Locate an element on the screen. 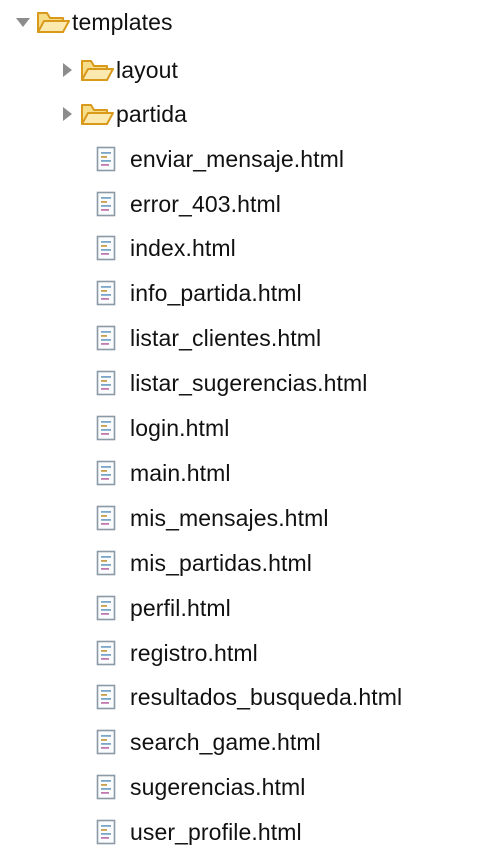 This screenshot has height=856, width=504. tree-item-label: error_403.html is located at coordinates (205, 204).